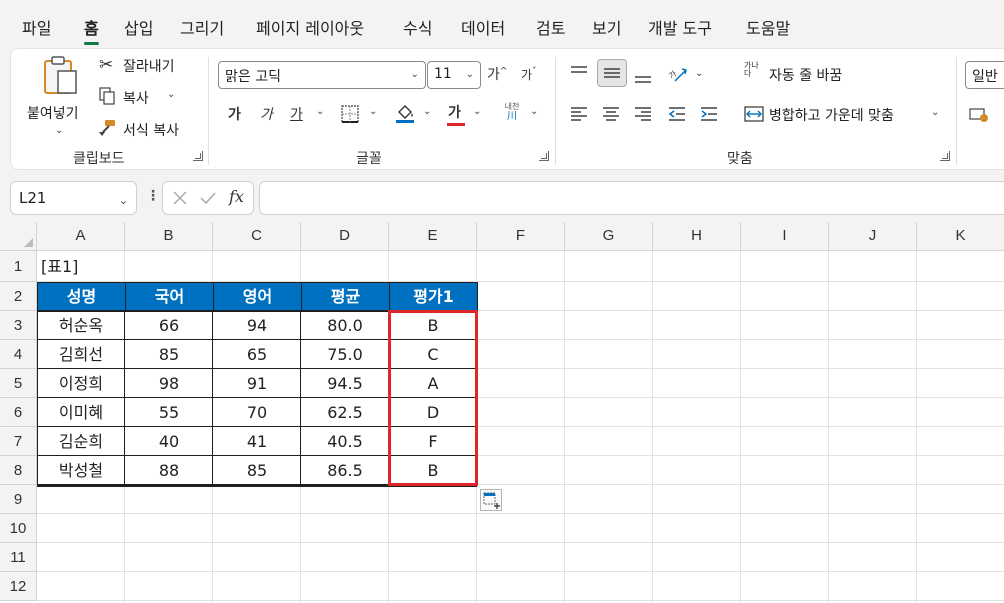 This screenshot has width=1004, height=603. I want to click on row-header-12: 12, so click(18, 586).